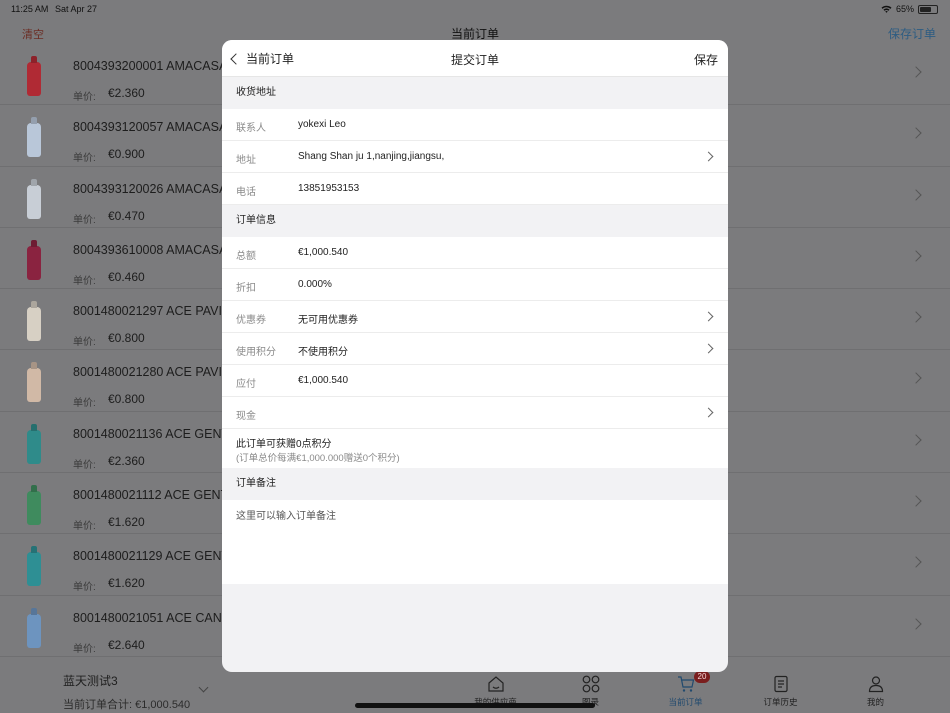 This screenshot has height=713, width=950. Describe the element at coordinates (928, 9) in the screenshot. I see `battery-icon` at that location.